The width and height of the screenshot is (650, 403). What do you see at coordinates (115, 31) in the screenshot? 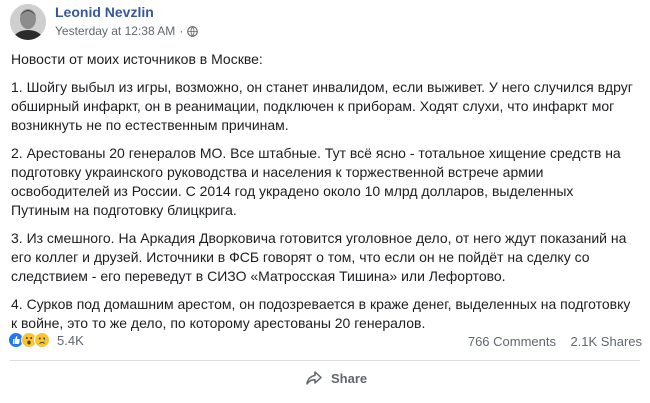
I see `post-timestamp: Yesterday at 12:38 AM` at bounding box center [115, 31].